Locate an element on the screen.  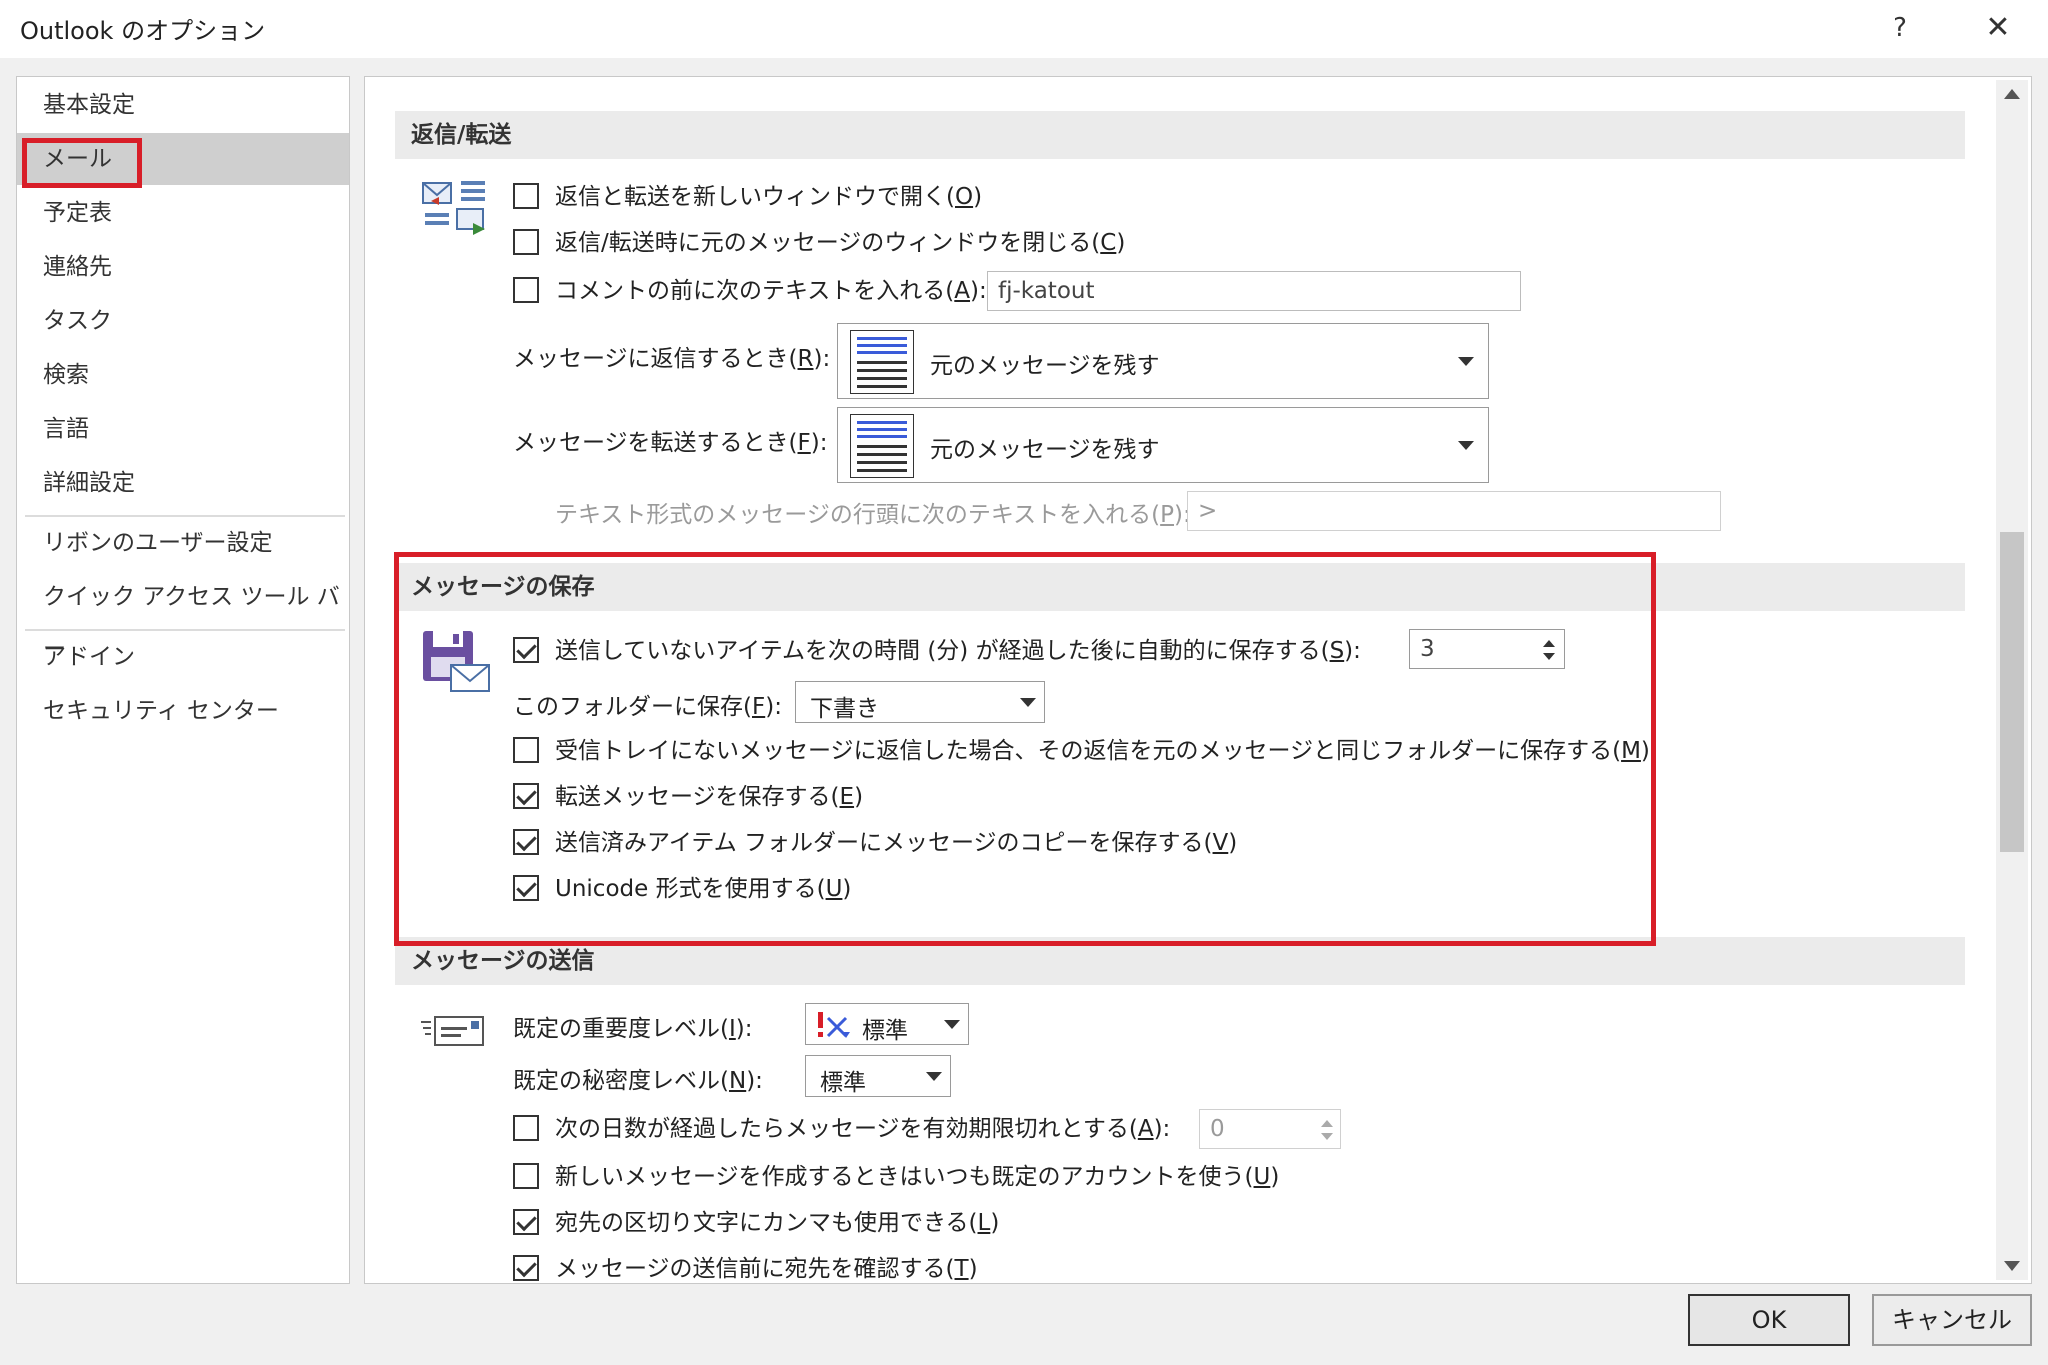
sidebar-item-quick-access-toolbar: クイック アクセス ツール バー is located at coordinates (183, 616).